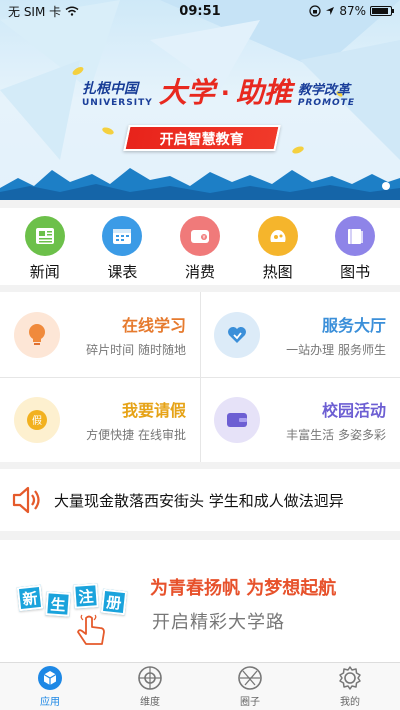  I want to click on reform-en: PROMOTE, so click(326, 103).